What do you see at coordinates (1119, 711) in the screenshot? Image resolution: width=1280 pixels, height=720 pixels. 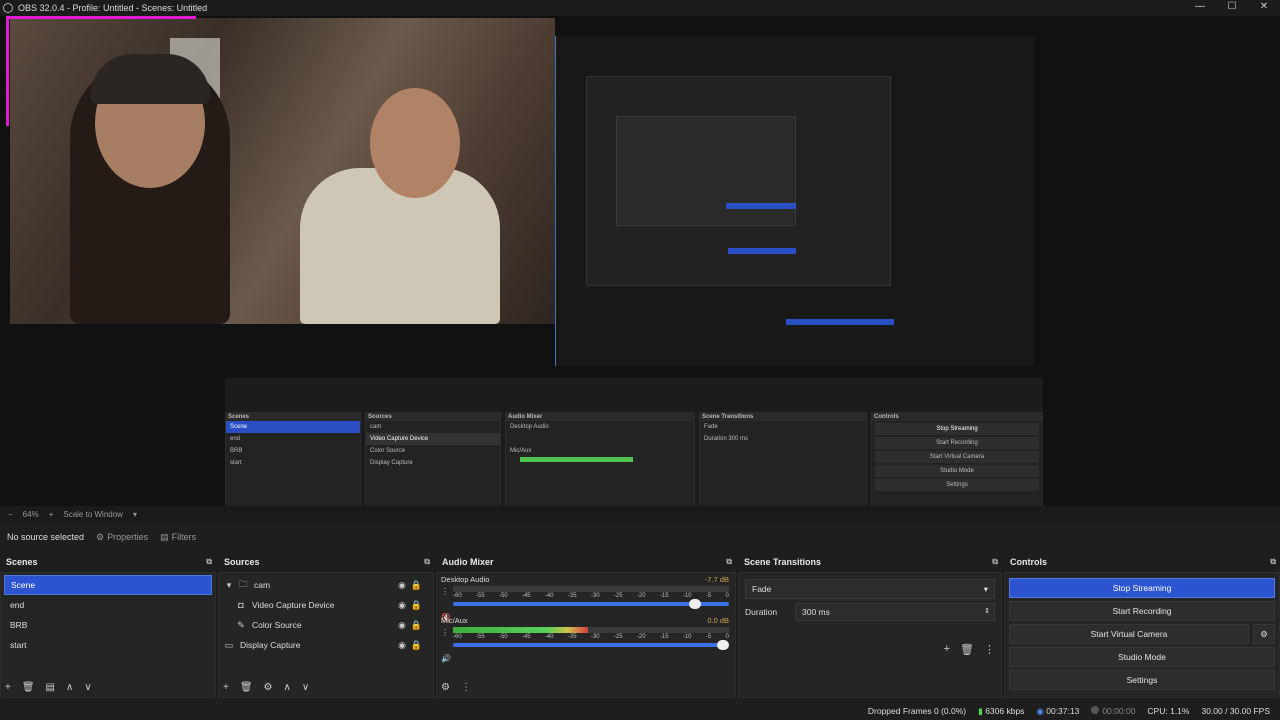 I see `record-time: 00:00:00` at bounding box center [1119, 711].